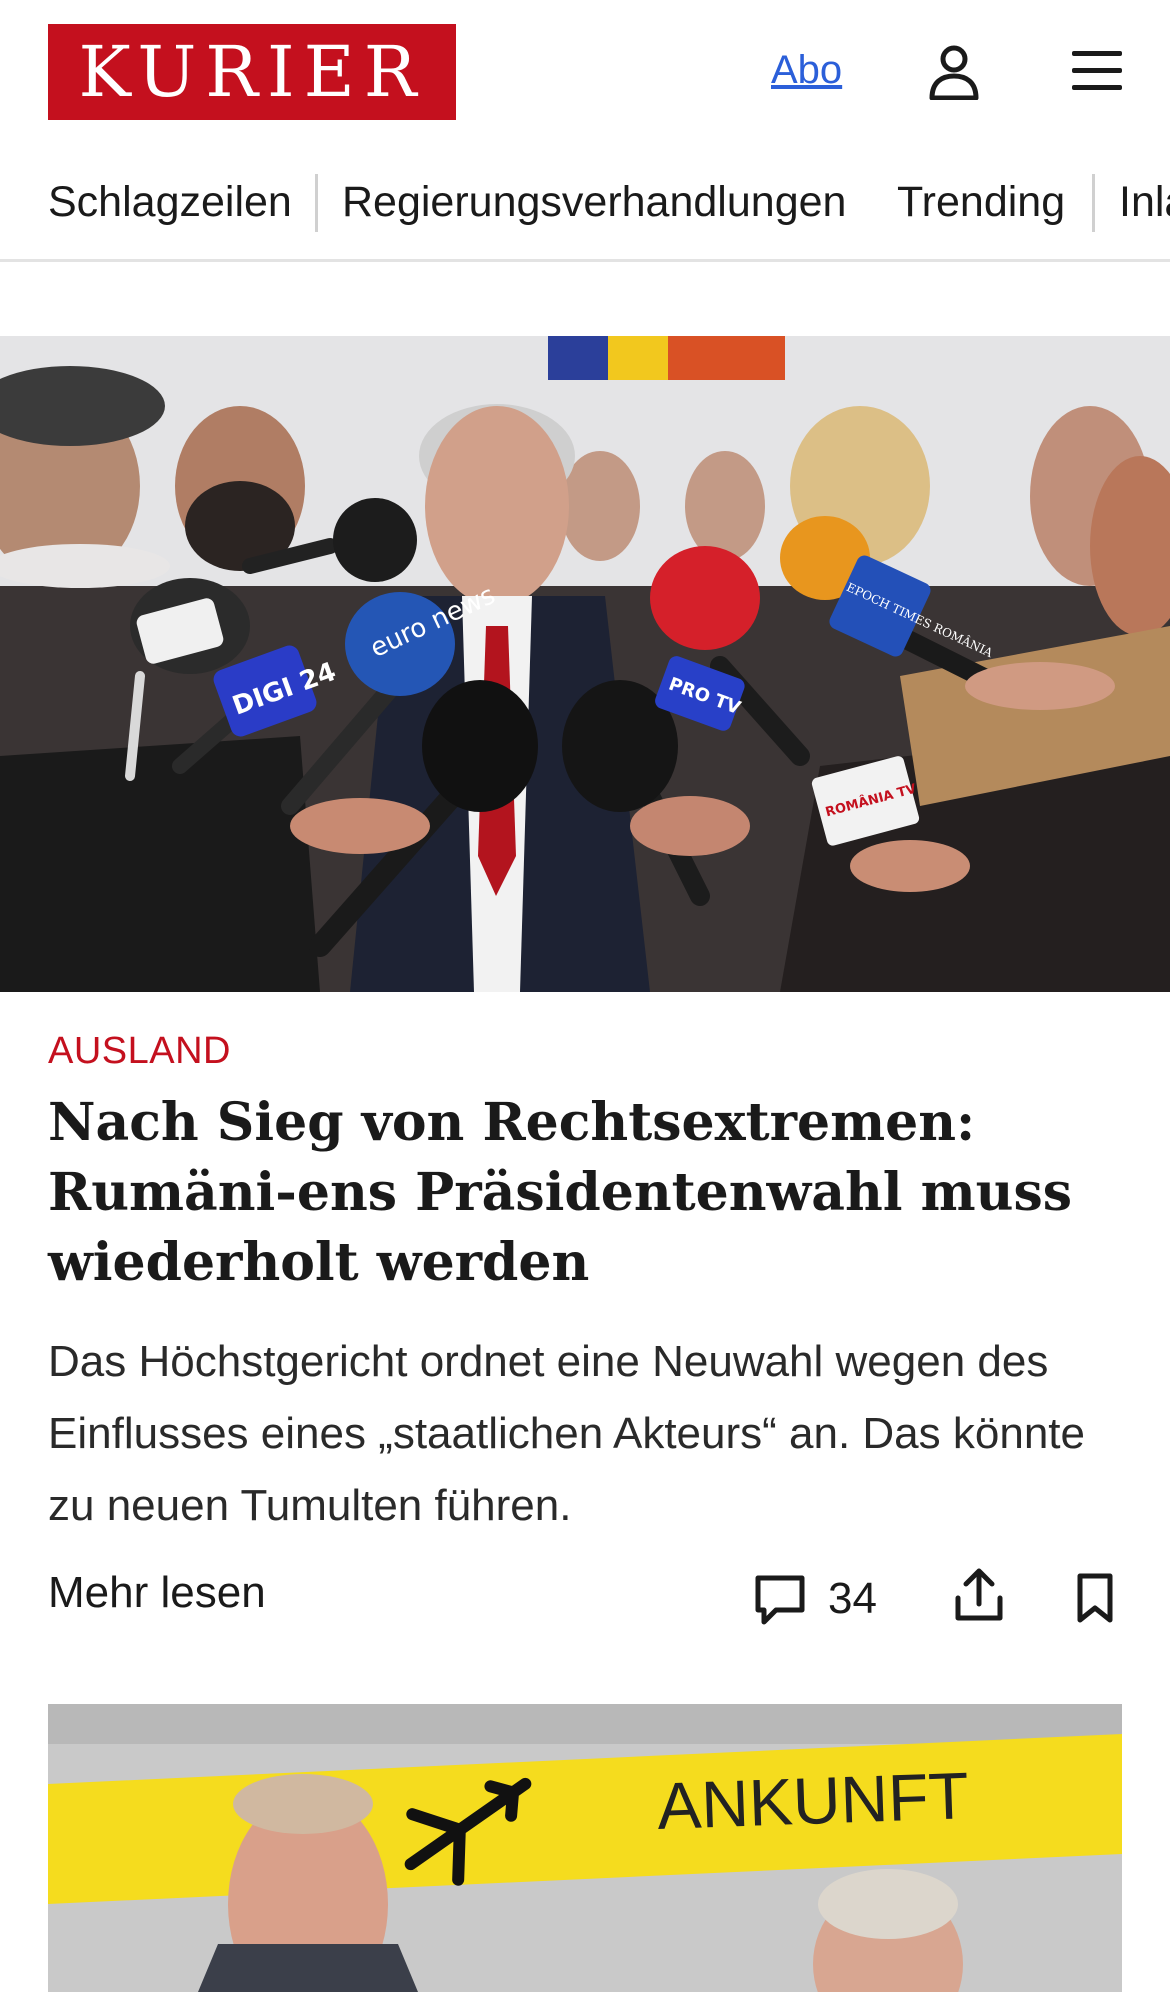 The height and width of the screenshot is (1992, 1170). What do you see at coordinates (1095, 1598) in the screenshot?
I see `bookmark-icon` at bounding box center [1095, 1598].